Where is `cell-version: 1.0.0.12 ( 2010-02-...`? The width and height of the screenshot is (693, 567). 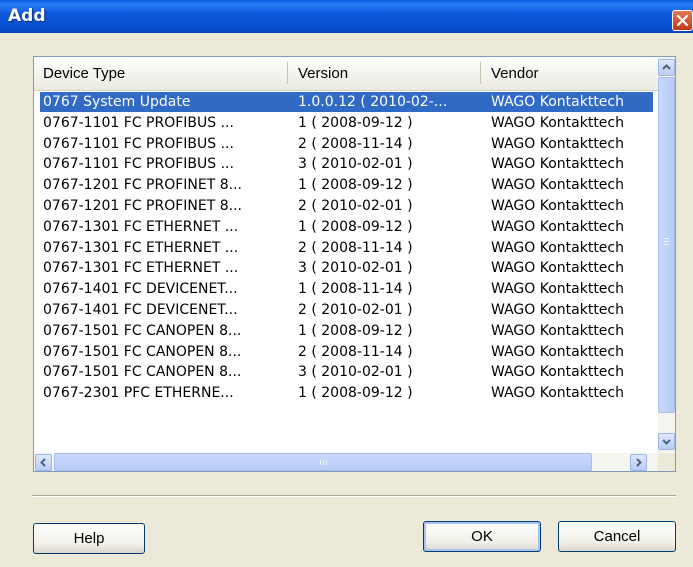 cell-version: 1.0.0.12 ( 2010-02-... is located at coordinates (373, 102).